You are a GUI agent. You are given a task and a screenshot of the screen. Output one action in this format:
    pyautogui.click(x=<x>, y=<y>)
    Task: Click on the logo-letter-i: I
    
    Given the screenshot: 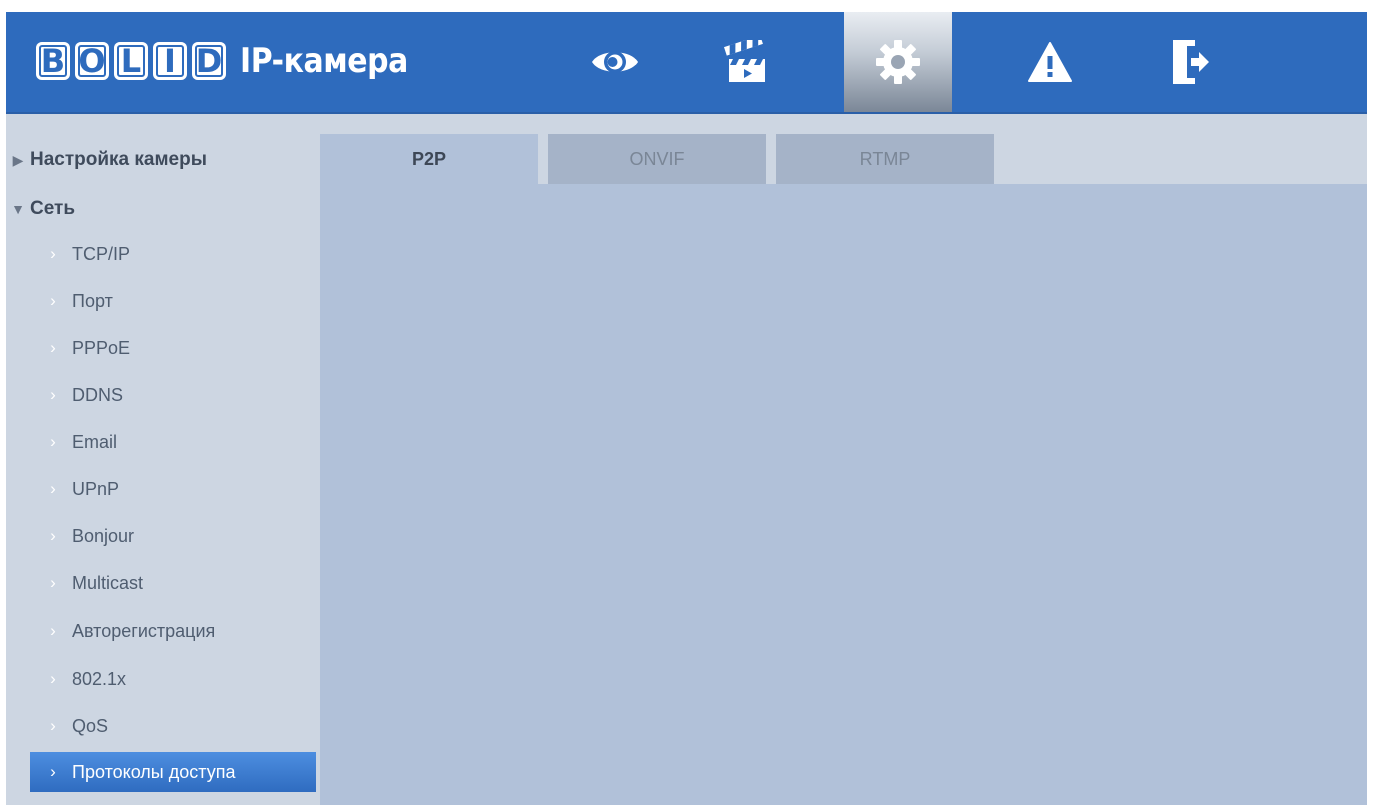 What is the action you would take?
    pyautogui.click(x=170, y=61)
    